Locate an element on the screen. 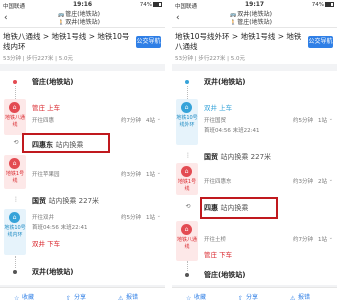  direction-label: 开往四惠 is located at coordinates (43, 121).